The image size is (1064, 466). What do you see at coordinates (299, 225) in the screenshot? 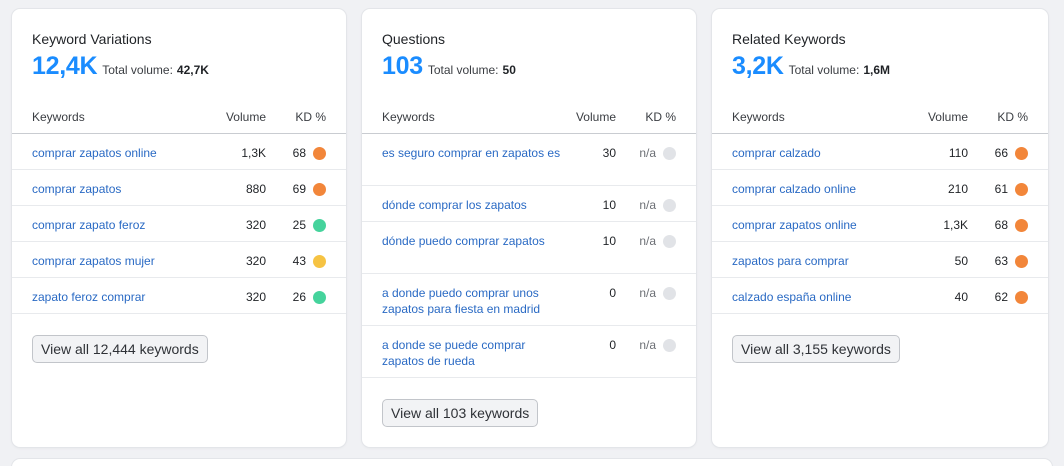
I see `kd-value: 25` at bounding box center [299, 225].